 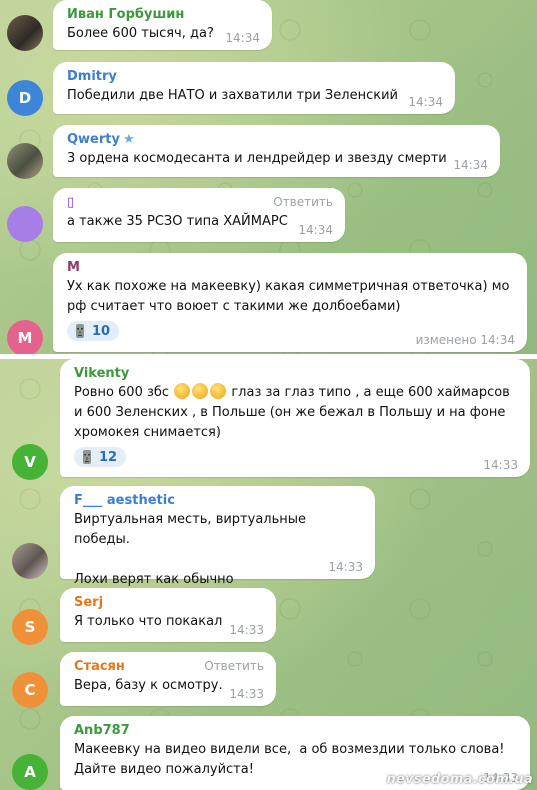 What do you see at coordinates (108, 457) in the screenshot?
I see `reaction-count: 12` at bounding box center [108, 457].